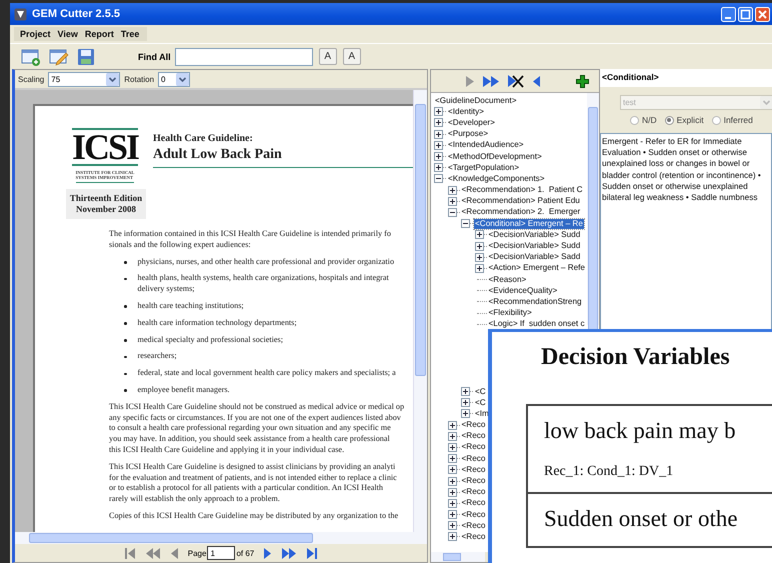  Describe the element at coordinates (523, 291) in the screenshot. I see `tree-node: <EvidenceQuality>` at that location.